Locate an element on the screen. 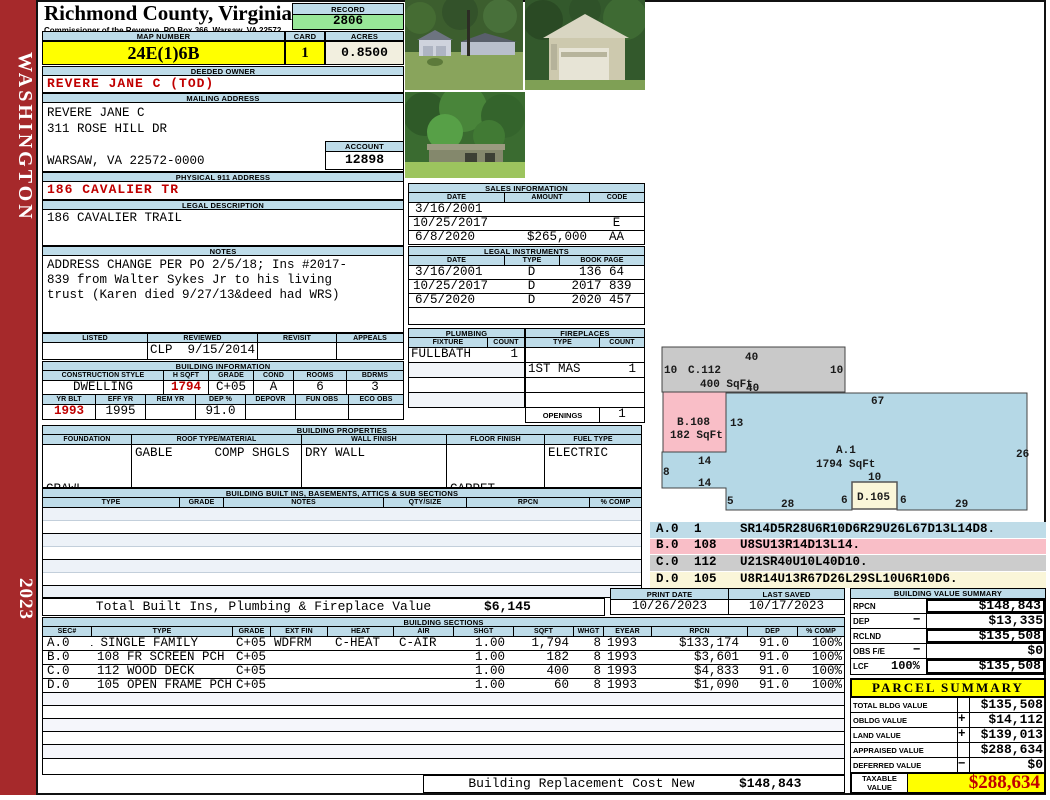 The width and height of the screenshot is (1050, 800). dim-label: 14 is located at coordinates (705, 484).